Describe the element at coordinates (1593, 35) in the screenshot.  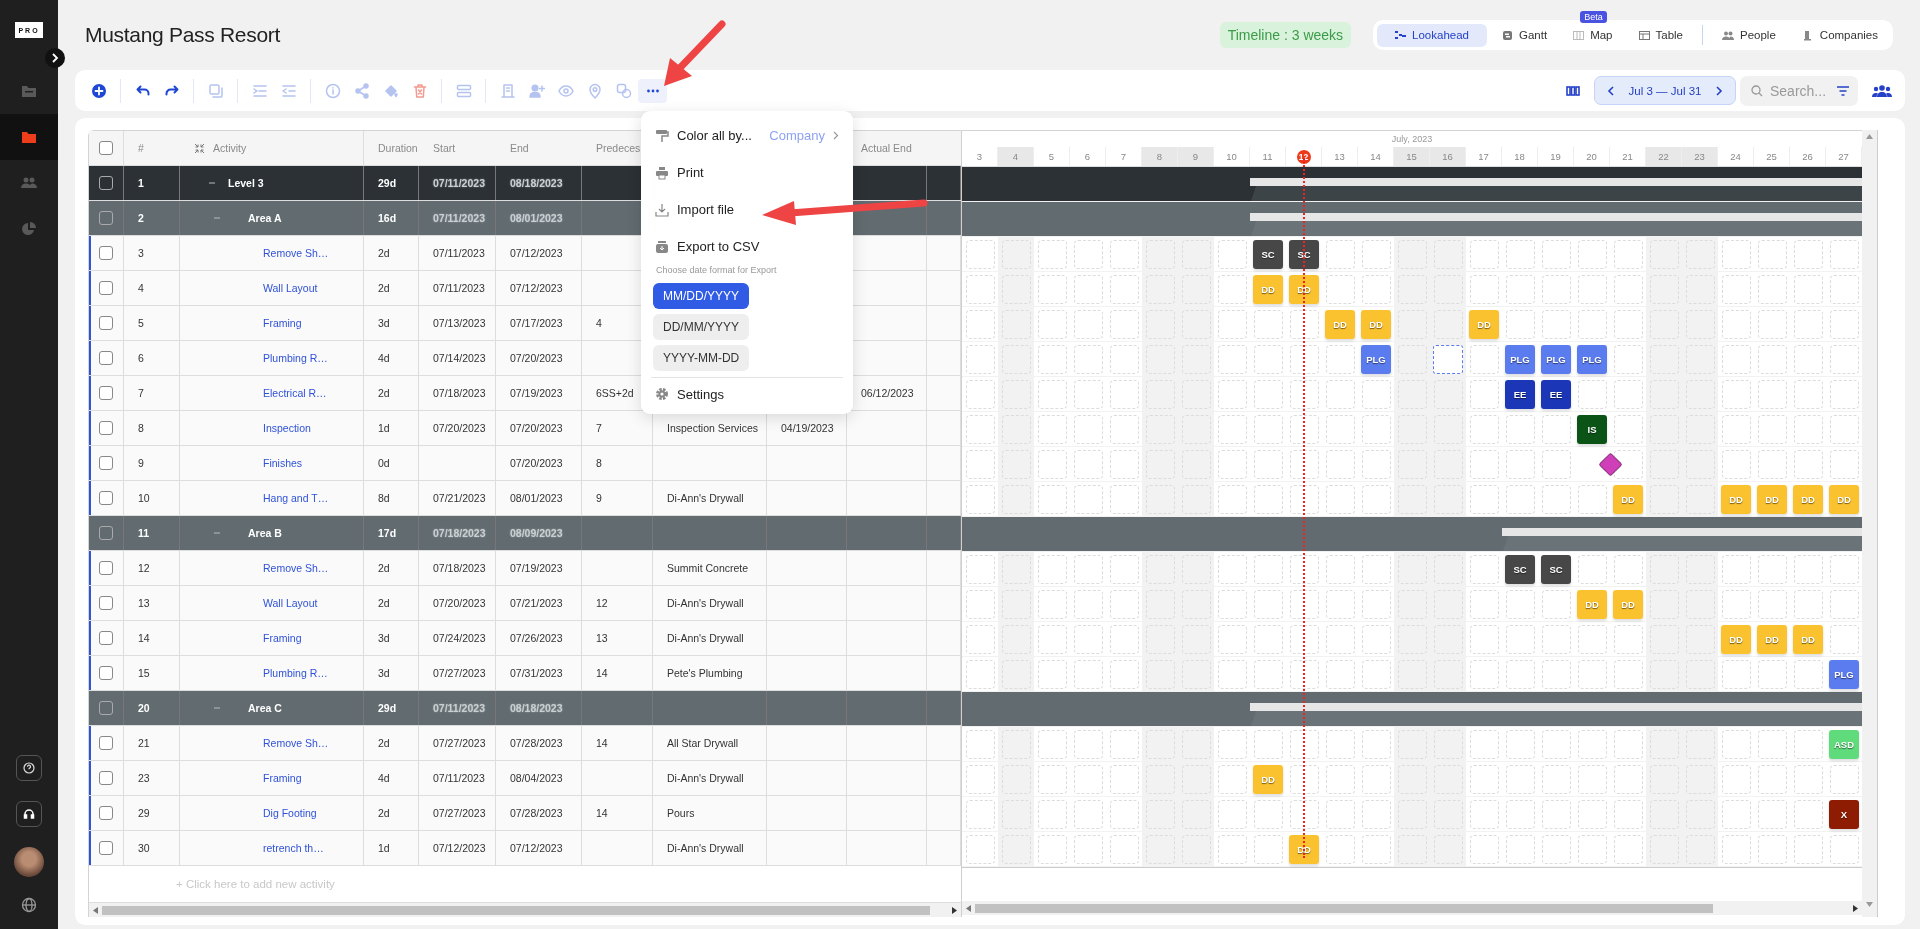
I see `view-tab: Map` at that location.